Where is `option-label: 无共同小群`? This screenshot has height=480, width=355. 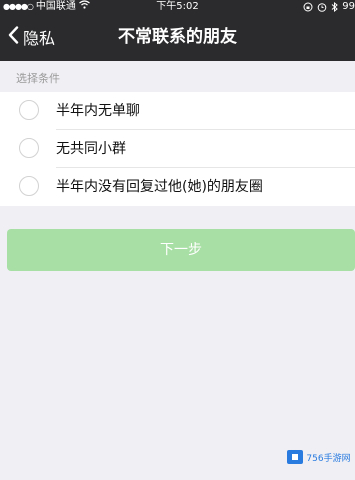 option-label: 无共同小群 is located at coordinates (91, 149).